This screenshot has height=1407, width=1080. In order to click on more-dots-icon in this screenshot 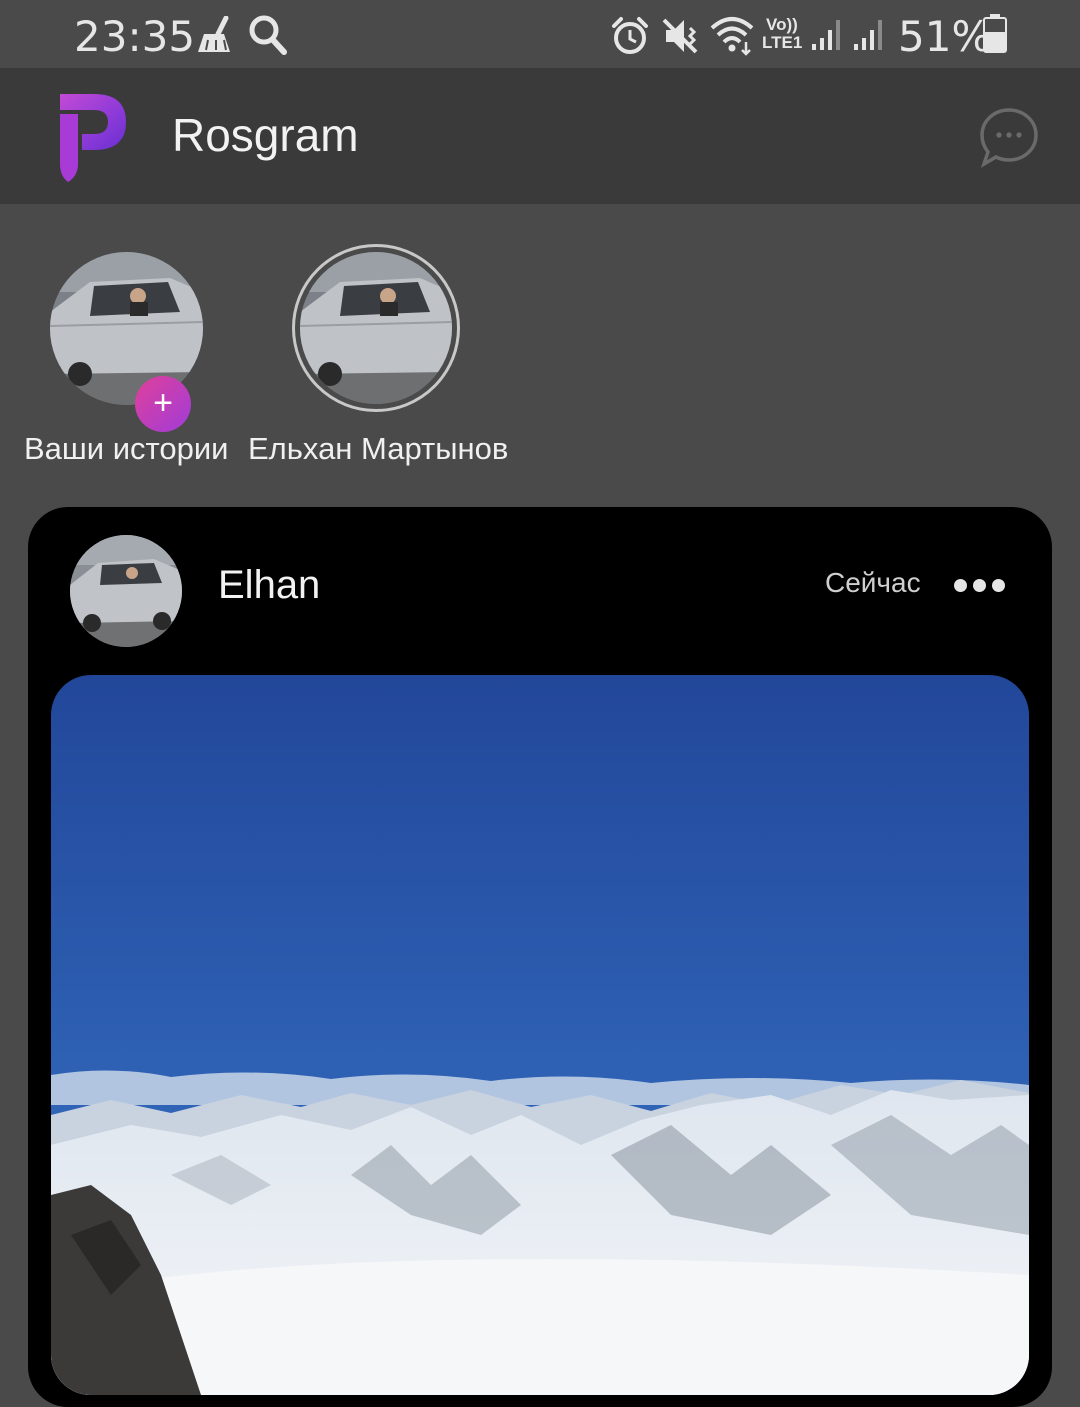, I will do `click(982, 588)`.